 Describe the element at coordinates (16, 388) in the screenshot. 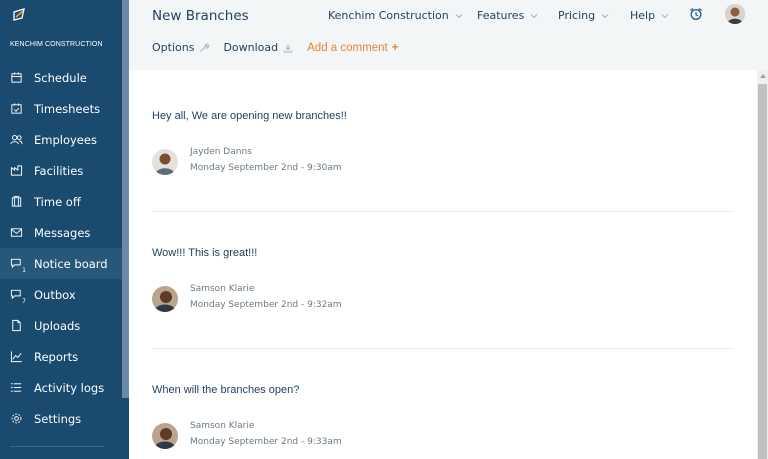

I see `list-icon` at that location.